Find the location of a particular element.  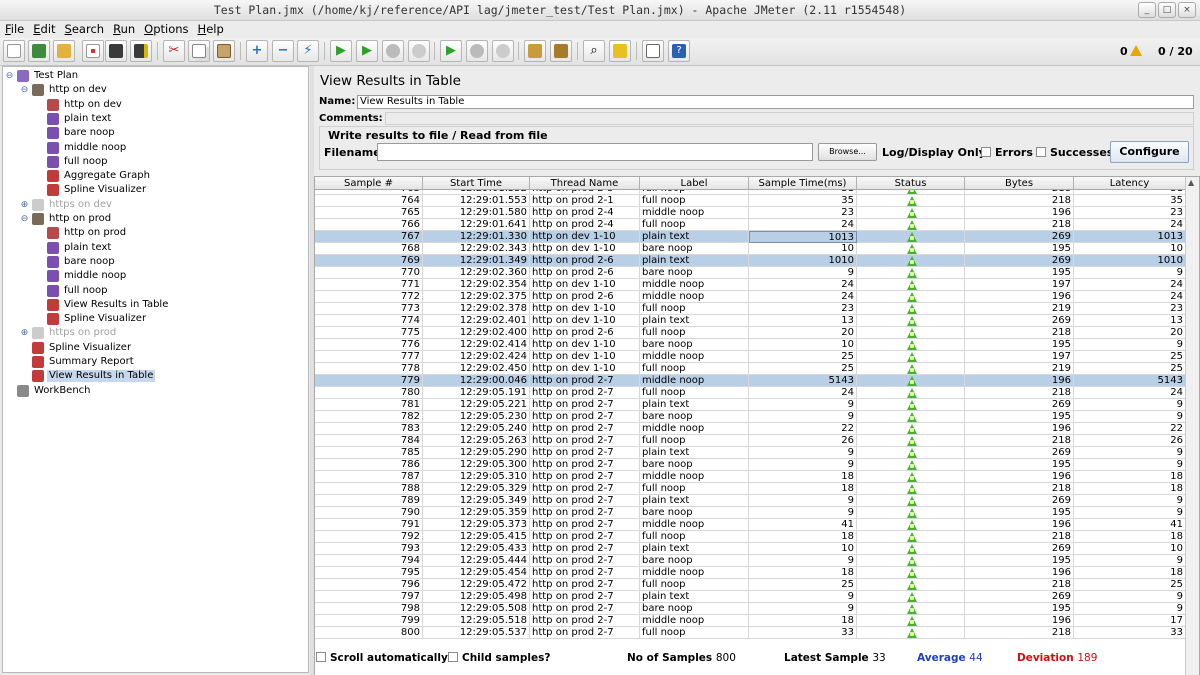

tree-node: Test Plan is located at coordinates (48, 76).